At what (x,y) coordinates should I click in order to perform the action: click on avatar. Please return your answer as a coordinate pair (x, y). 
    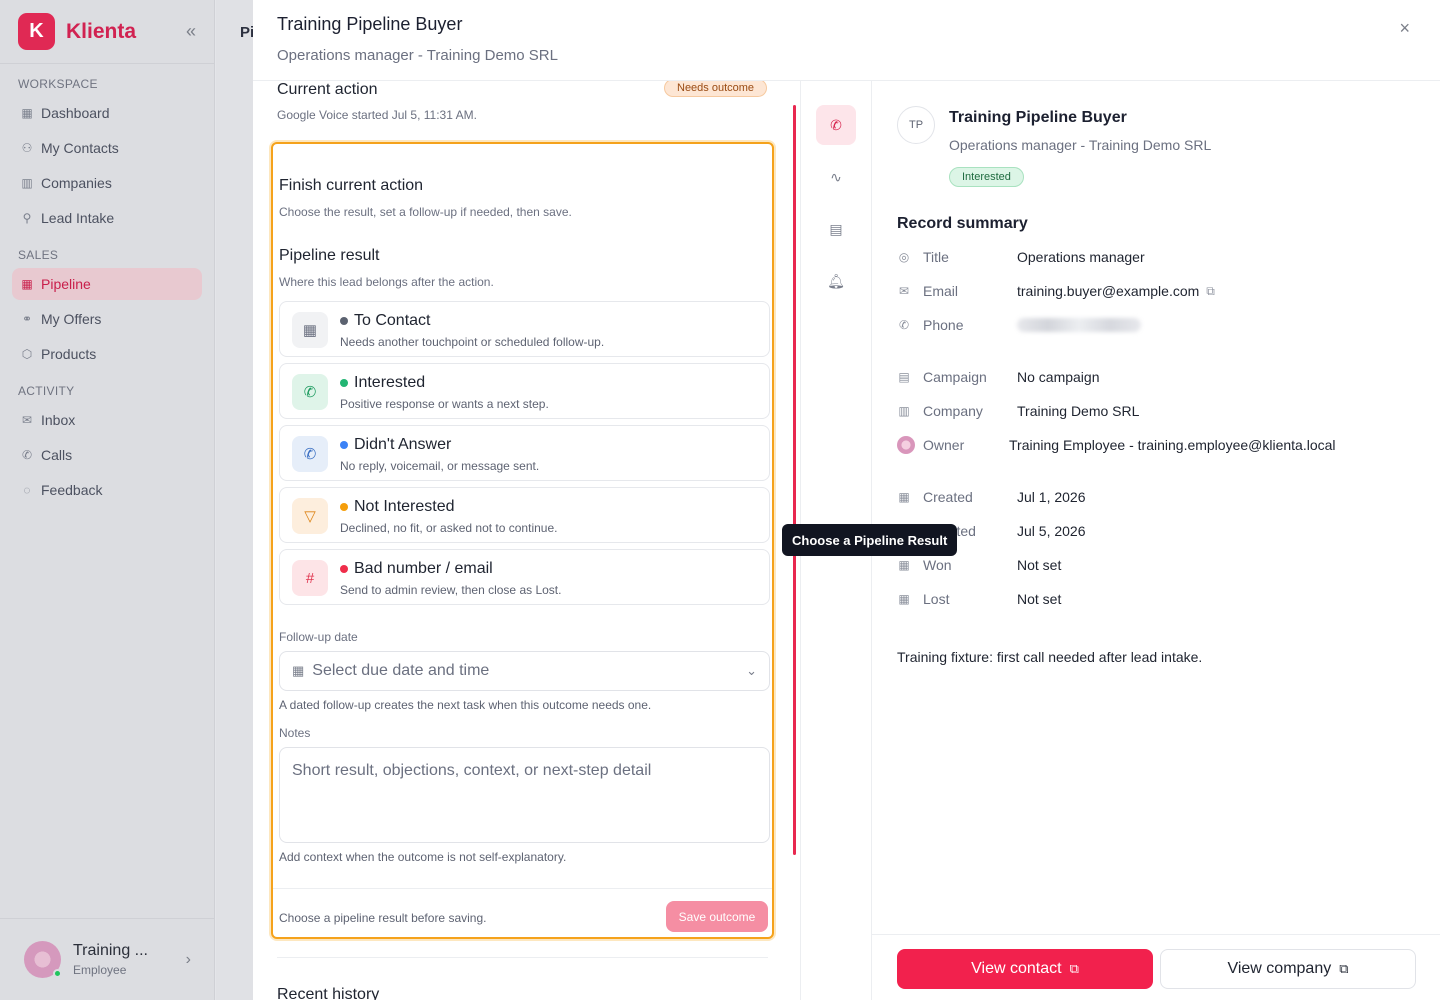
    Looking at the image, I should click on (43, 959).